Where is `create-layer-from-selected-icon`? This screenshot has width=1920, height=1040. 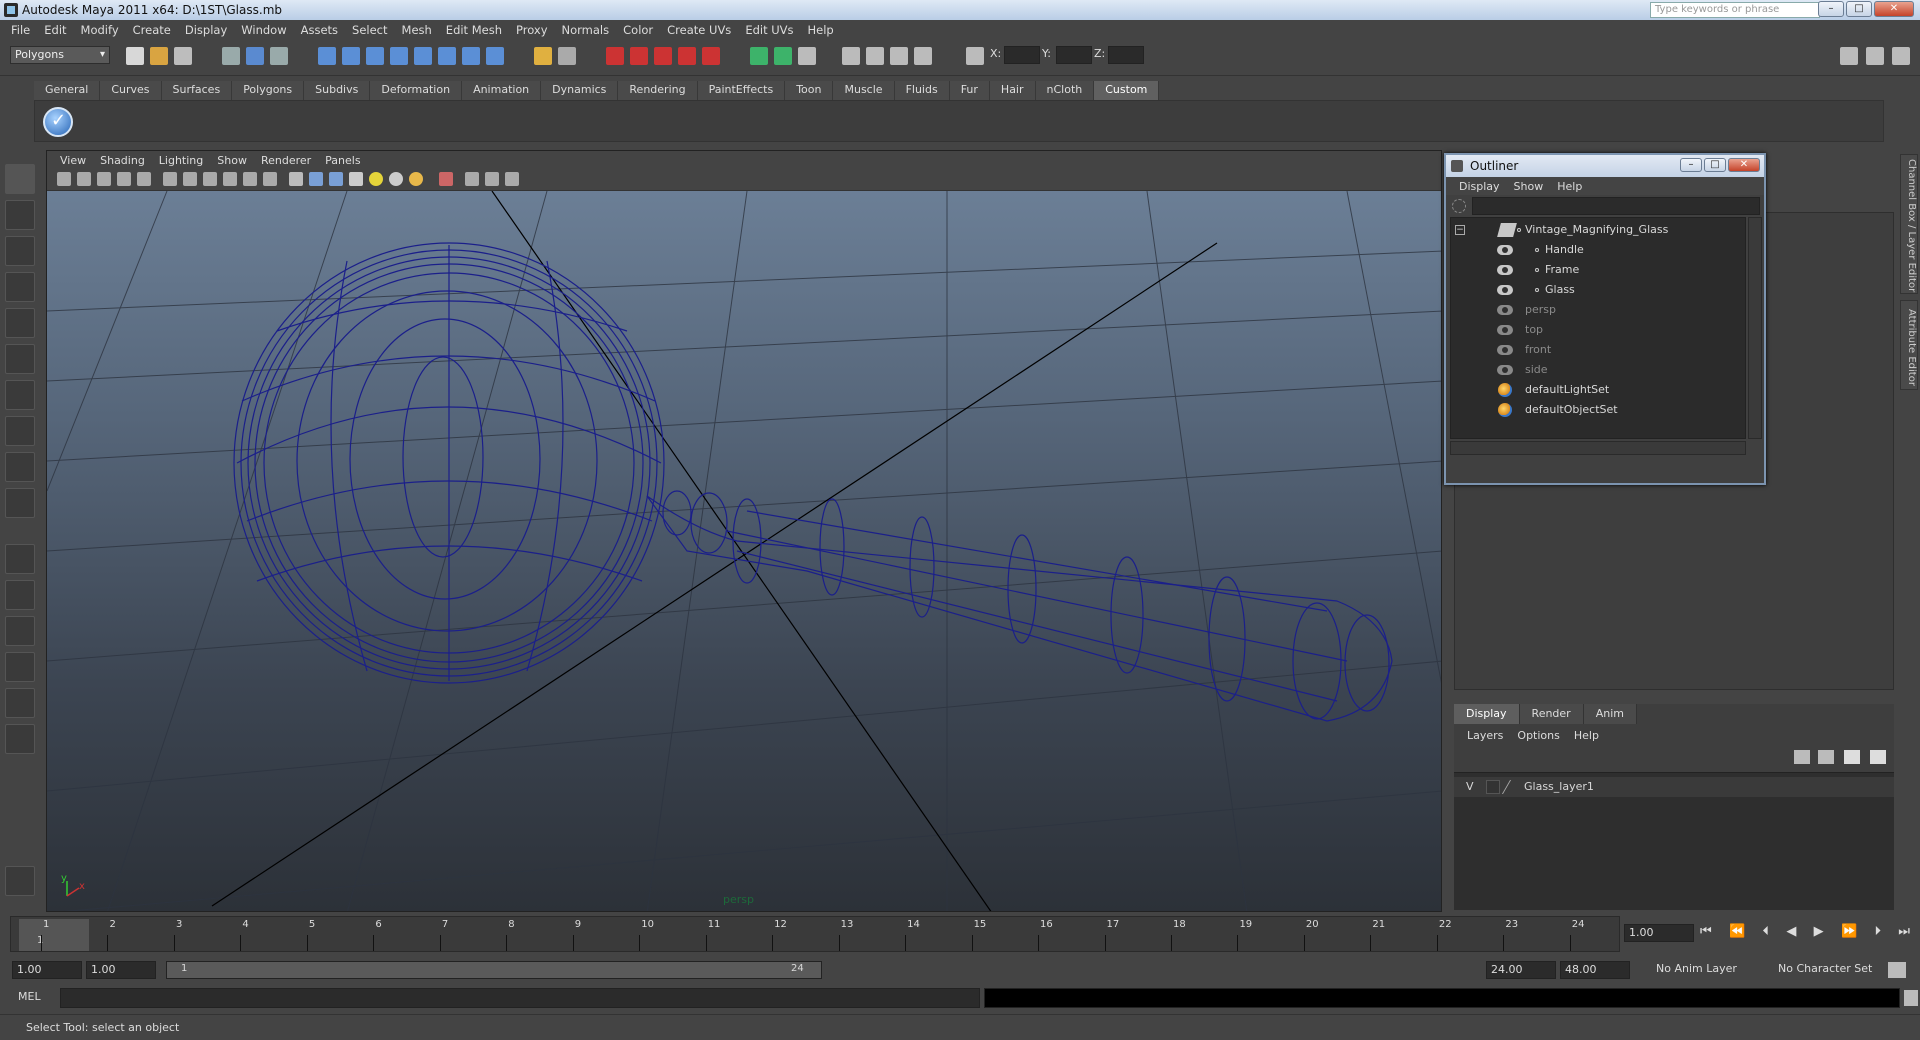 create-layer-from-selected-icon is located at coordinates (1826, 757).